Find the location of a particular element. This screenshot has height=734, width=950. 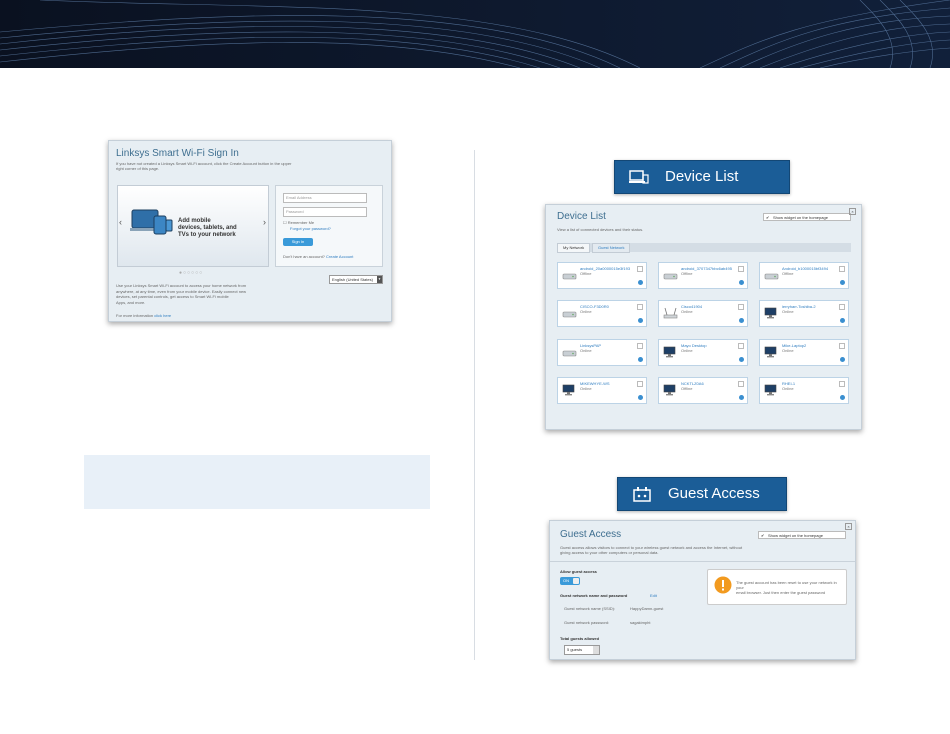

total-guests-label: Total guests allowed is located at coordinates (580, 638).